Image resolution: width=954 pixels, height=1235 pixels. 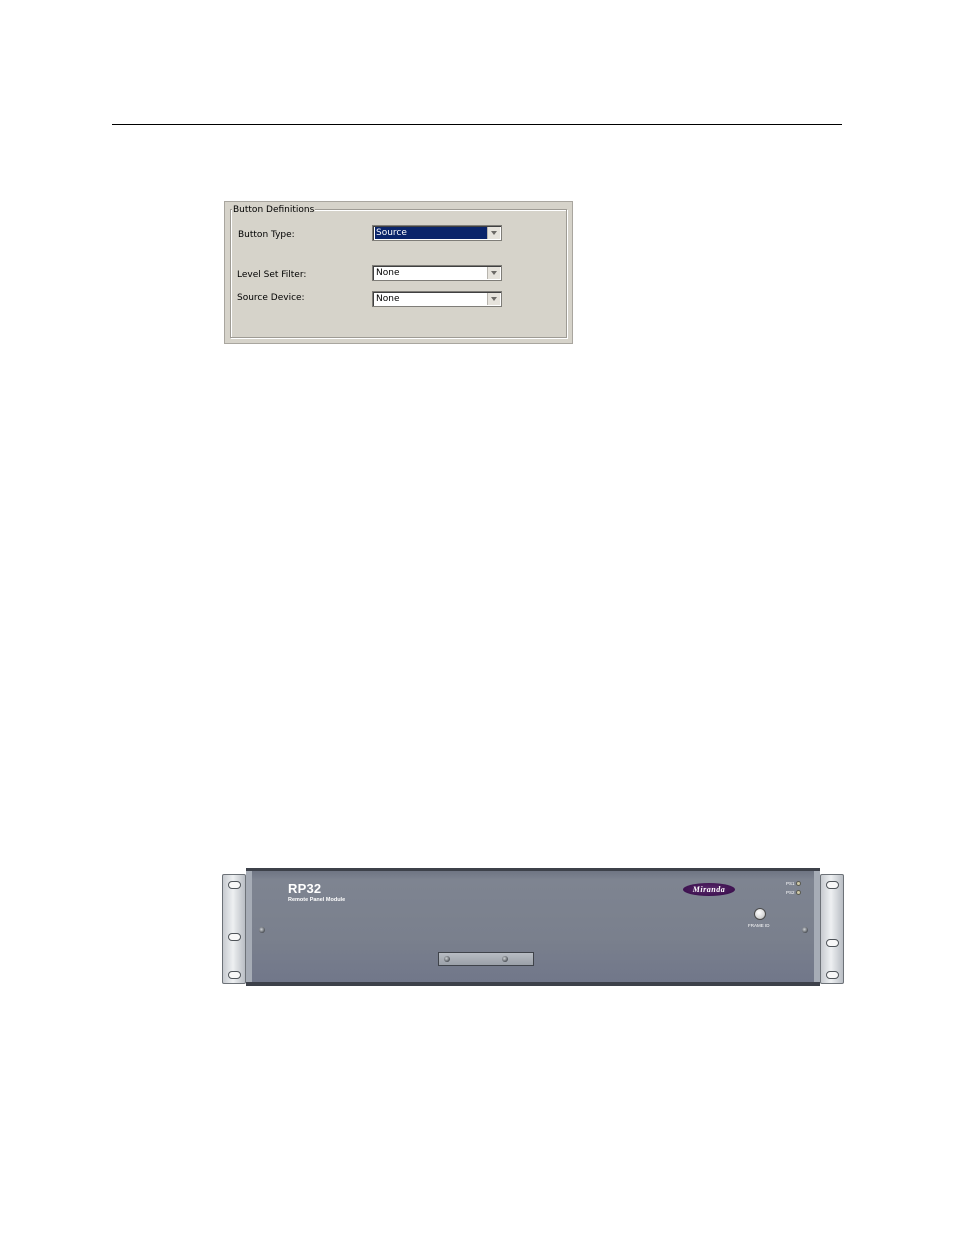 I want to click on button-type-dropdown: Source, so click(x=437, y=233).